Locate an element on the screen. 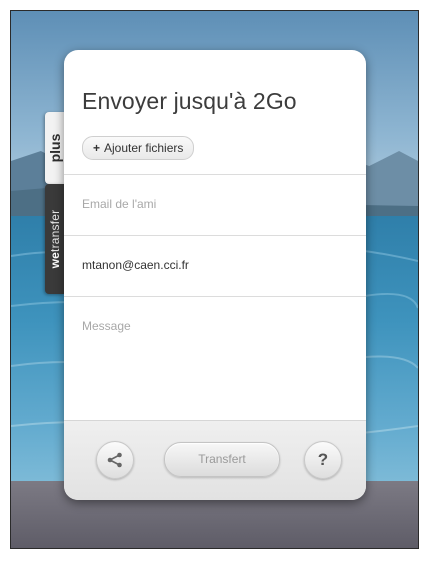  your-email-row is located at coordinates (215, 265).